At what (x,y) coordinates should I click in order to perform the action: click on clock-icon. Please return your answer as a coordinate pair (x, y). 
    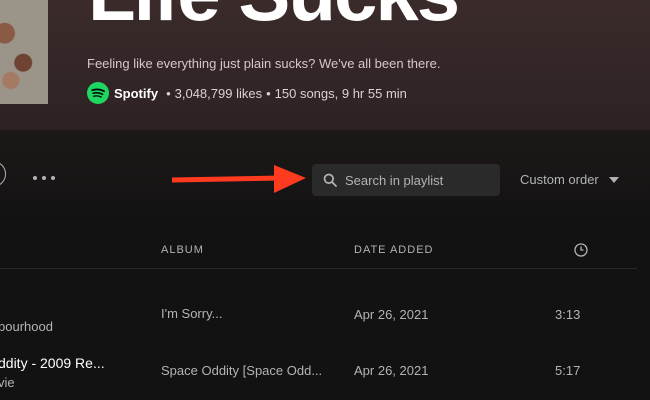
    Looking at the image, I should click on (581, 250).